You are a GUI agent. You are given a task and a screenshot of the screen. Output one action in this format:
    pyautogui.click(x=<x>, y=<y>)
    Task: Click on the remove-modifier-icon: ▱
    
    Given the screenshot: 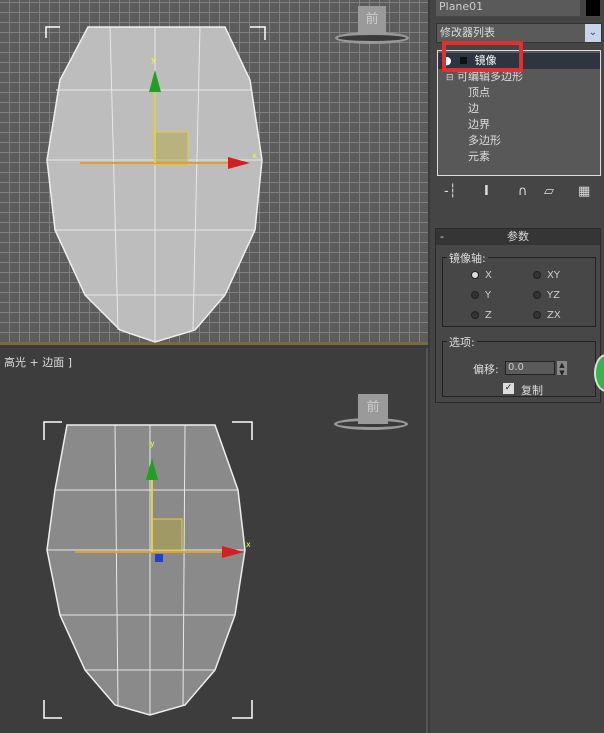 What is the action you would take?
    pyautogui.click(x=549, y=191)
    